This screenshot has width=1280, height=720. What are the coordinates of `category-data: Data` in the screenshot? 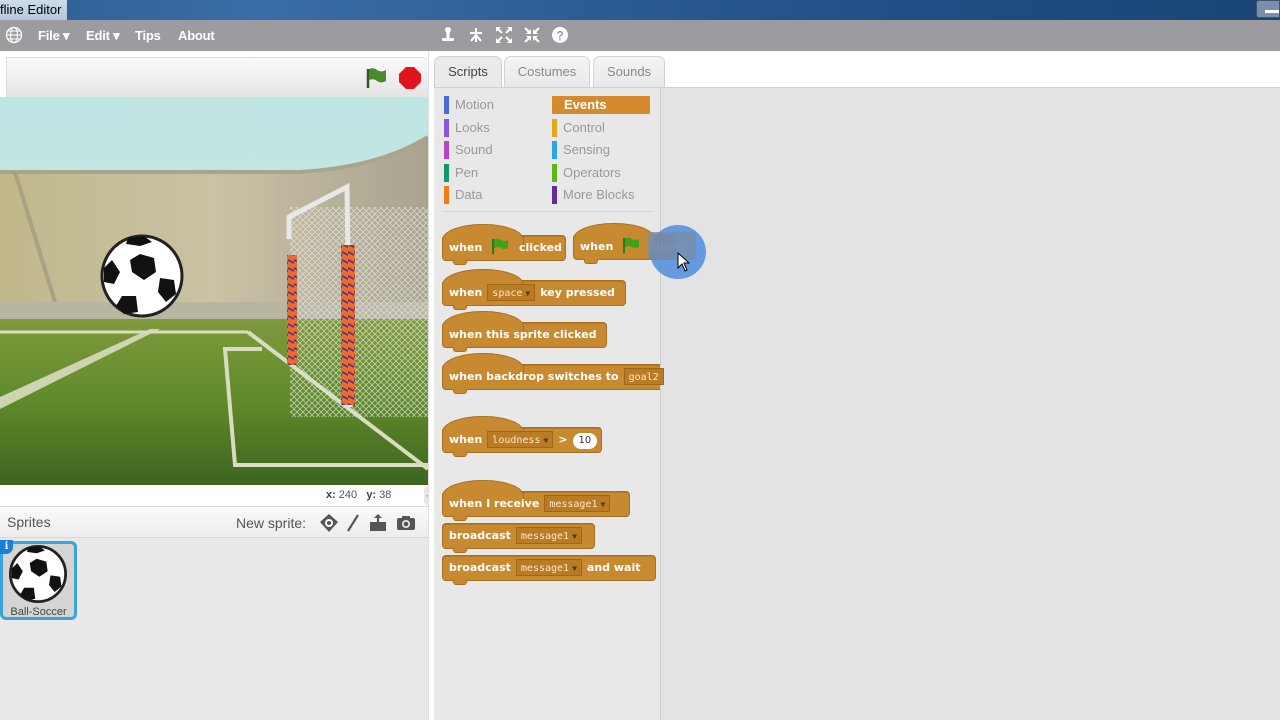 It's located at (463, 195).